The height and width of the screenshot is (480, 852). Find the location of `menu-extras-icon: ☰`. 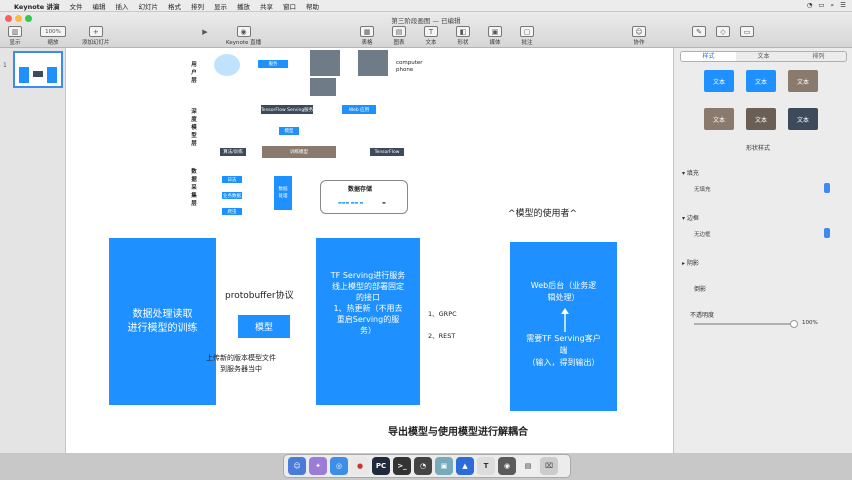

menu-extras-icon: ☰ is located at coordinates (843, 5).